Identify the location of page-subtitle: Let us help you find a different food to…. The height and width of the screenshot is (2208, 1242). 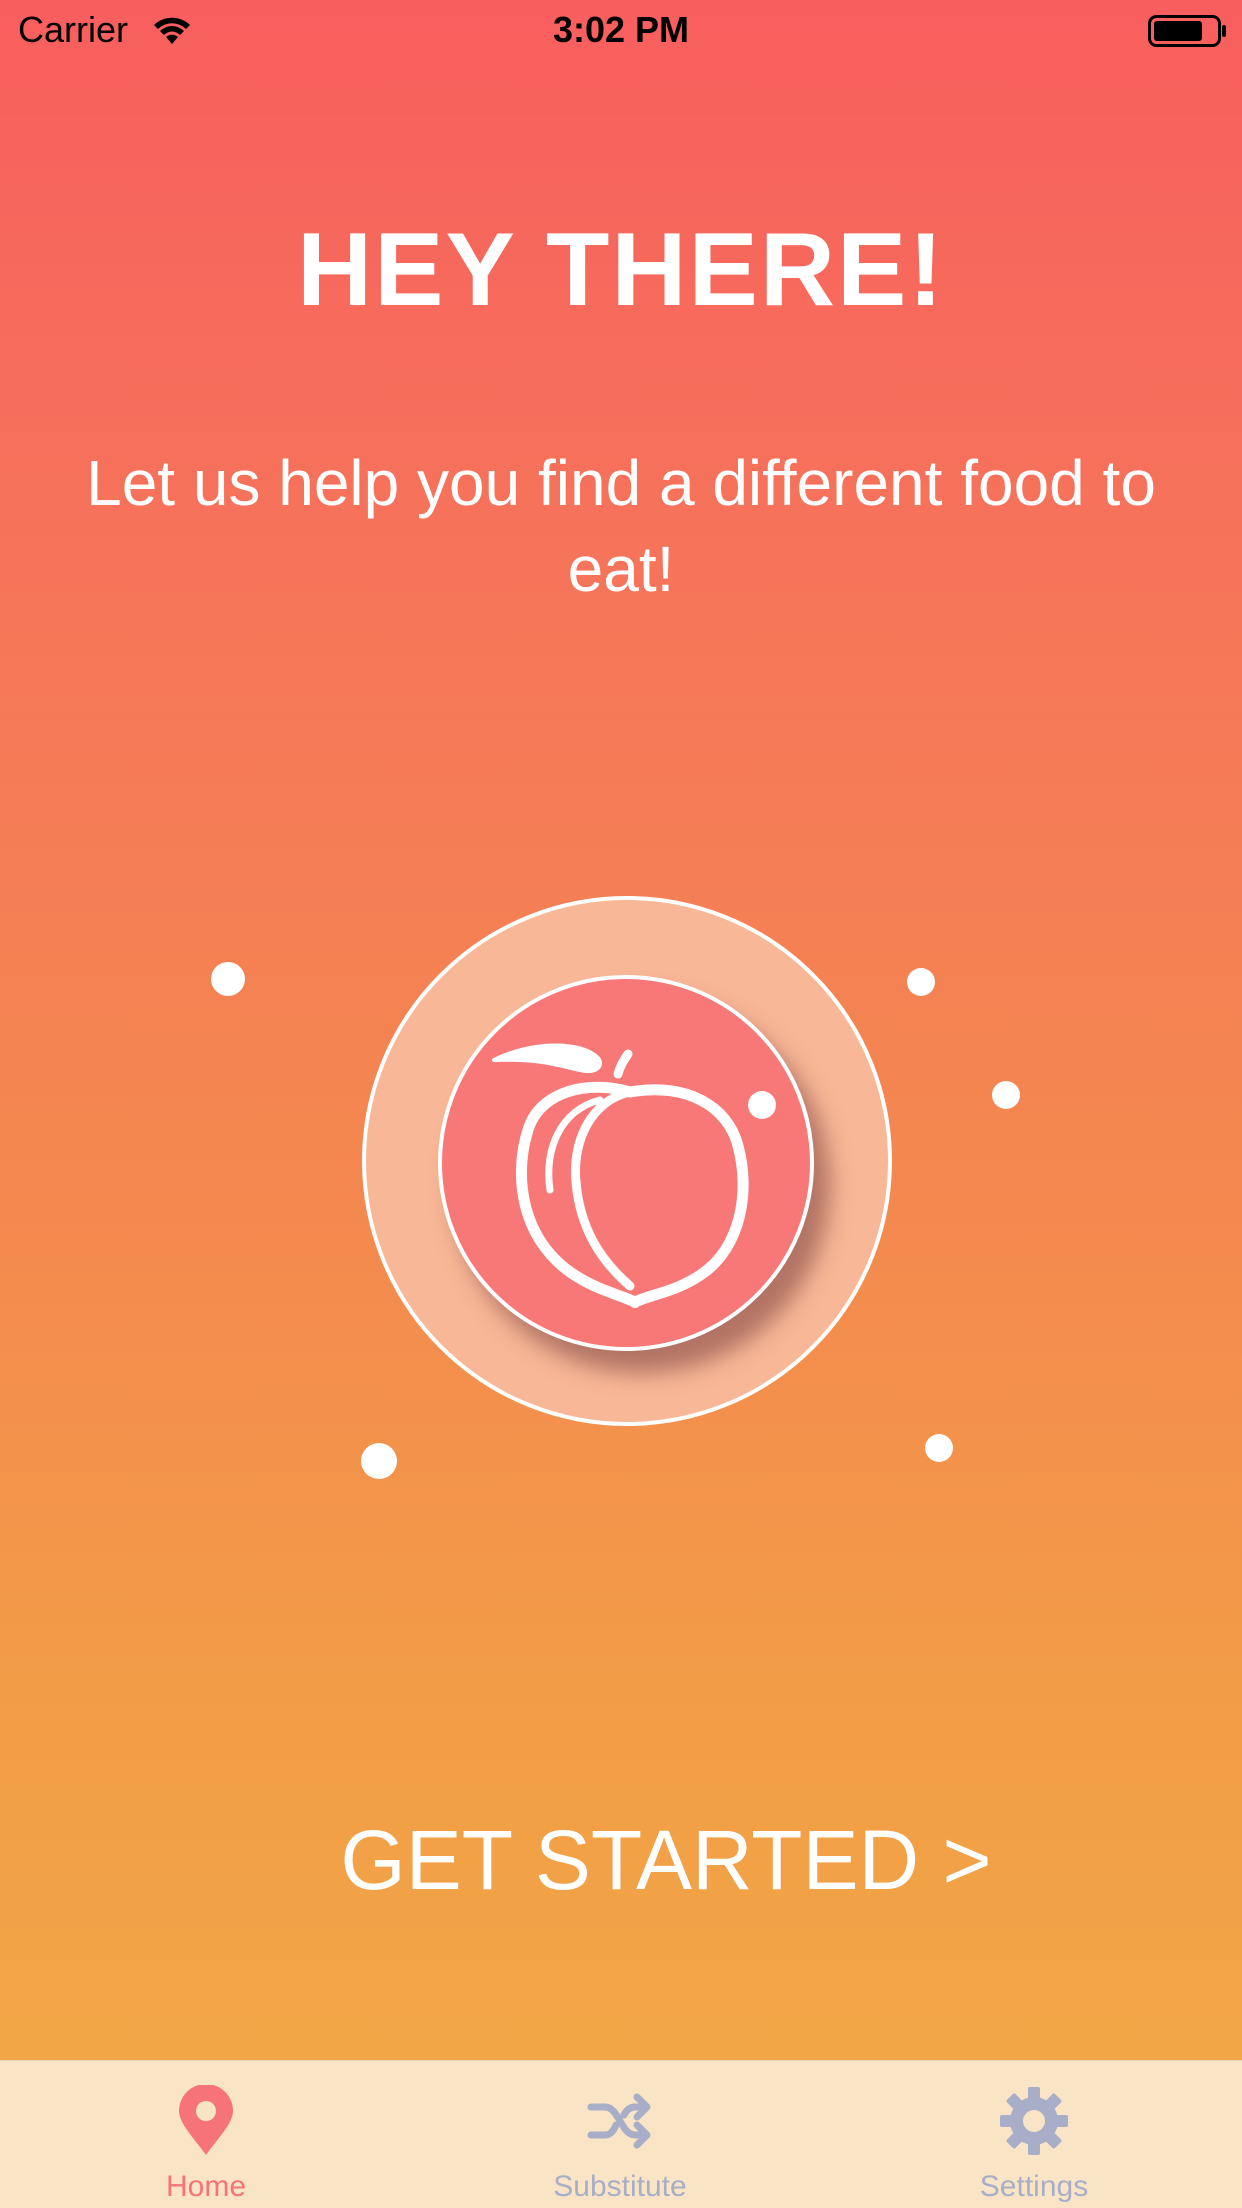
(621, 526).